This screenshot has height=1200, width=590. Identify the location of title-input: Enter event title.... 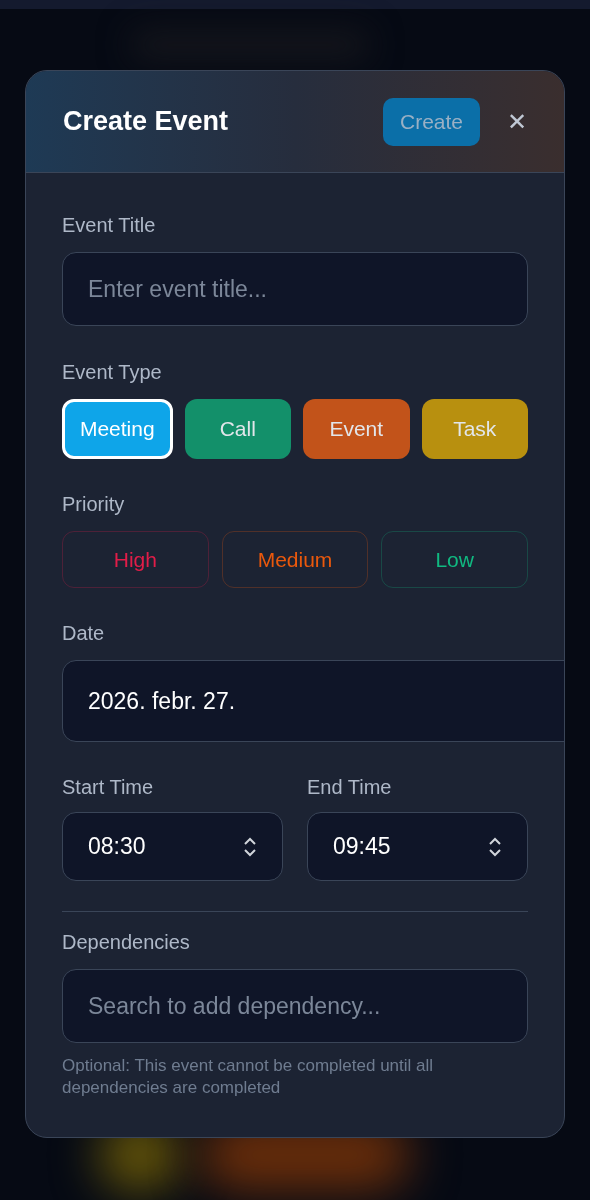
(295, 289).